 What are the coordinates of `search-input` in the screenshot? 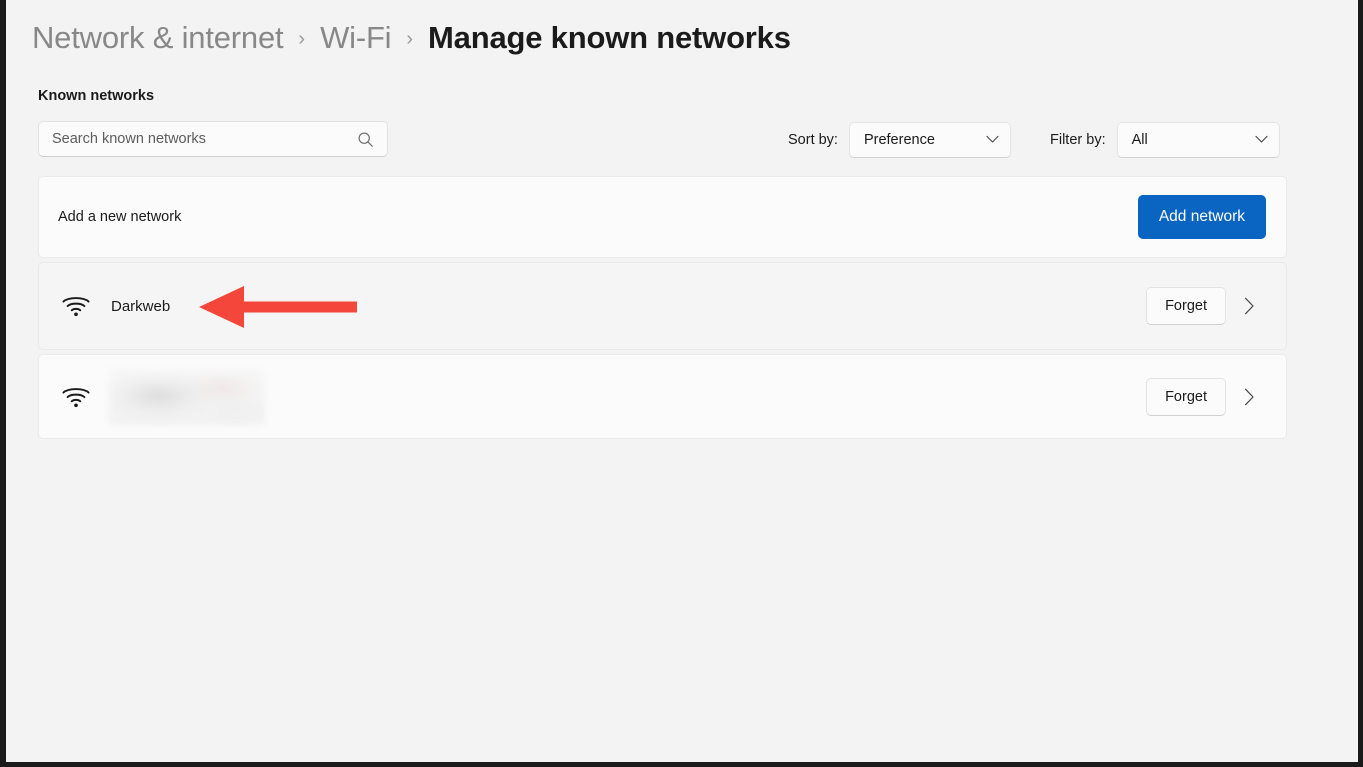 It's located at (202, 139).